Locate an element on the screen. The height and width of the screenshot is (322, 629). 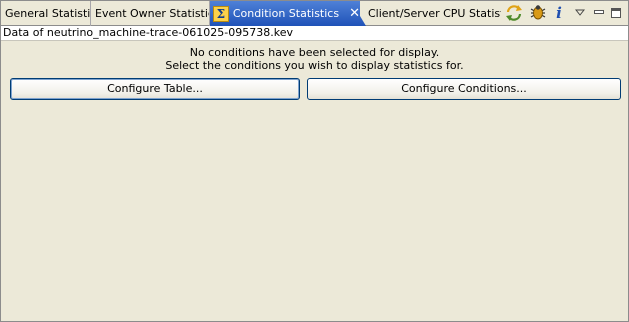
tab-label: Client/Server CPU Statistics is located at coordinates (434, 13).